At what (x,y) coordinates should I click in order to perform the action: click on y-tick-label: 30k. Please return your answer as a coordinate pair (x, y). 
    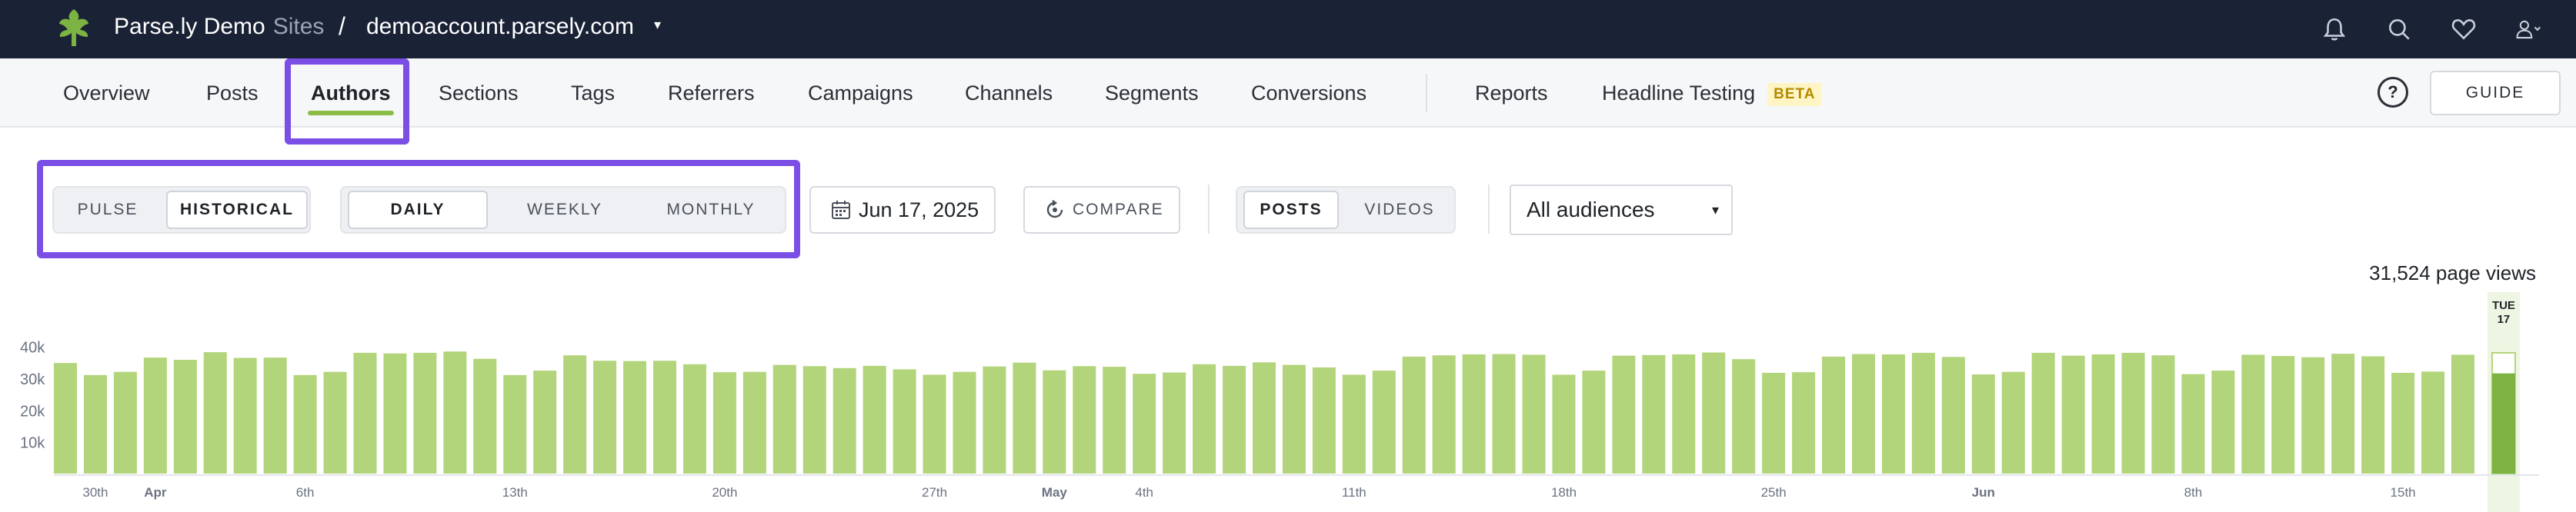
    Looking at the image, I should click on (32, 379).